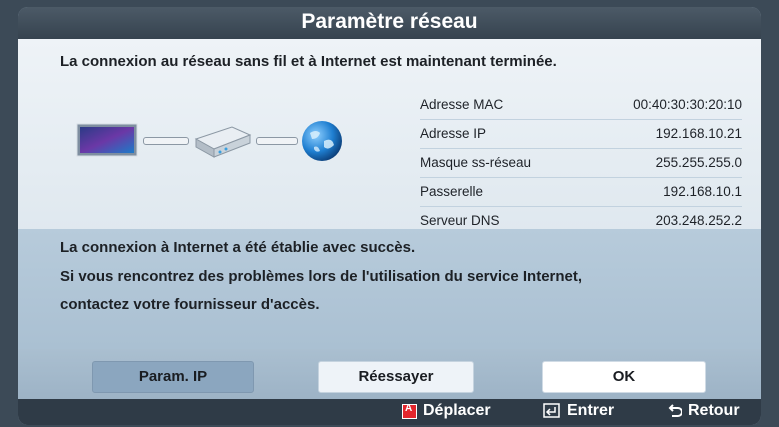 This screenshot has height=427, width=779. I want to click on move-hint: Déplacer, so click(446, 411).